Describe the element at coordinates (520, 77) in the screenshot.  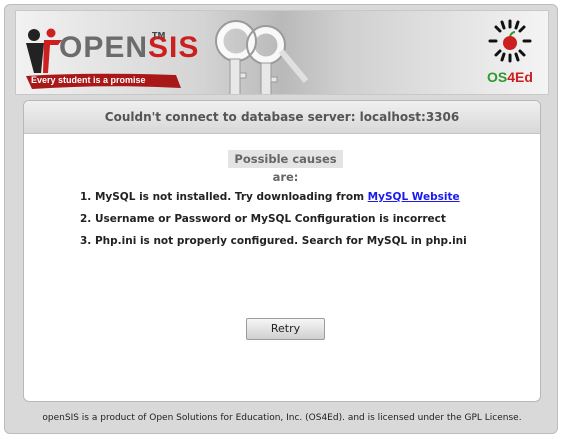
I see `os4ed-wordmark-4ed: 4Ed` at that location.